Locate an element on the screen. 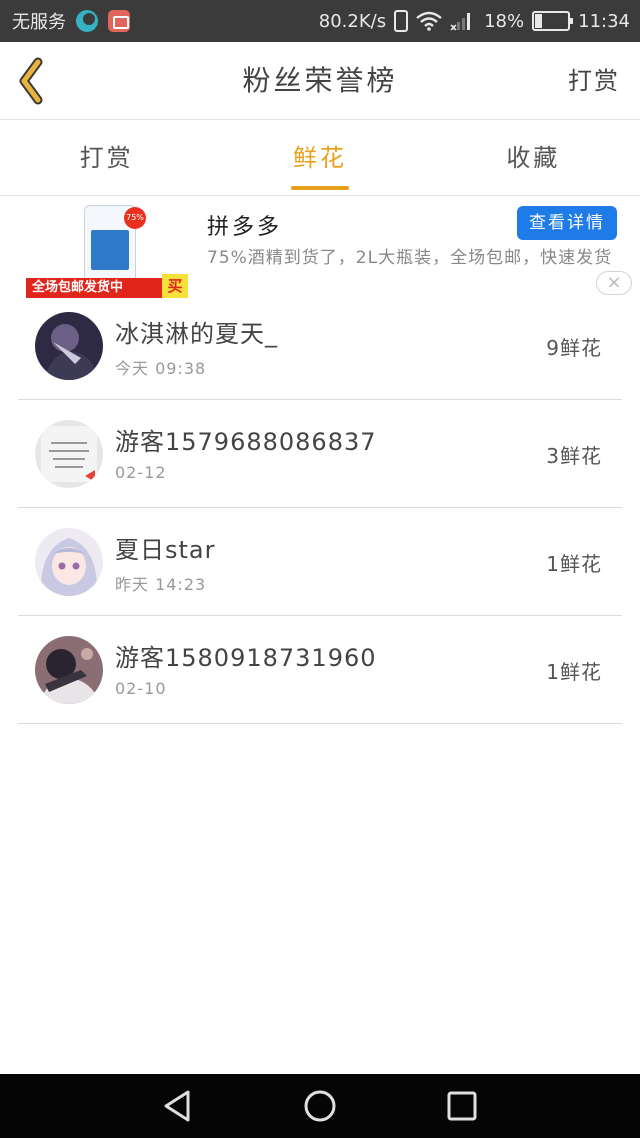  signal-icon is located at coordinates (460, 22).